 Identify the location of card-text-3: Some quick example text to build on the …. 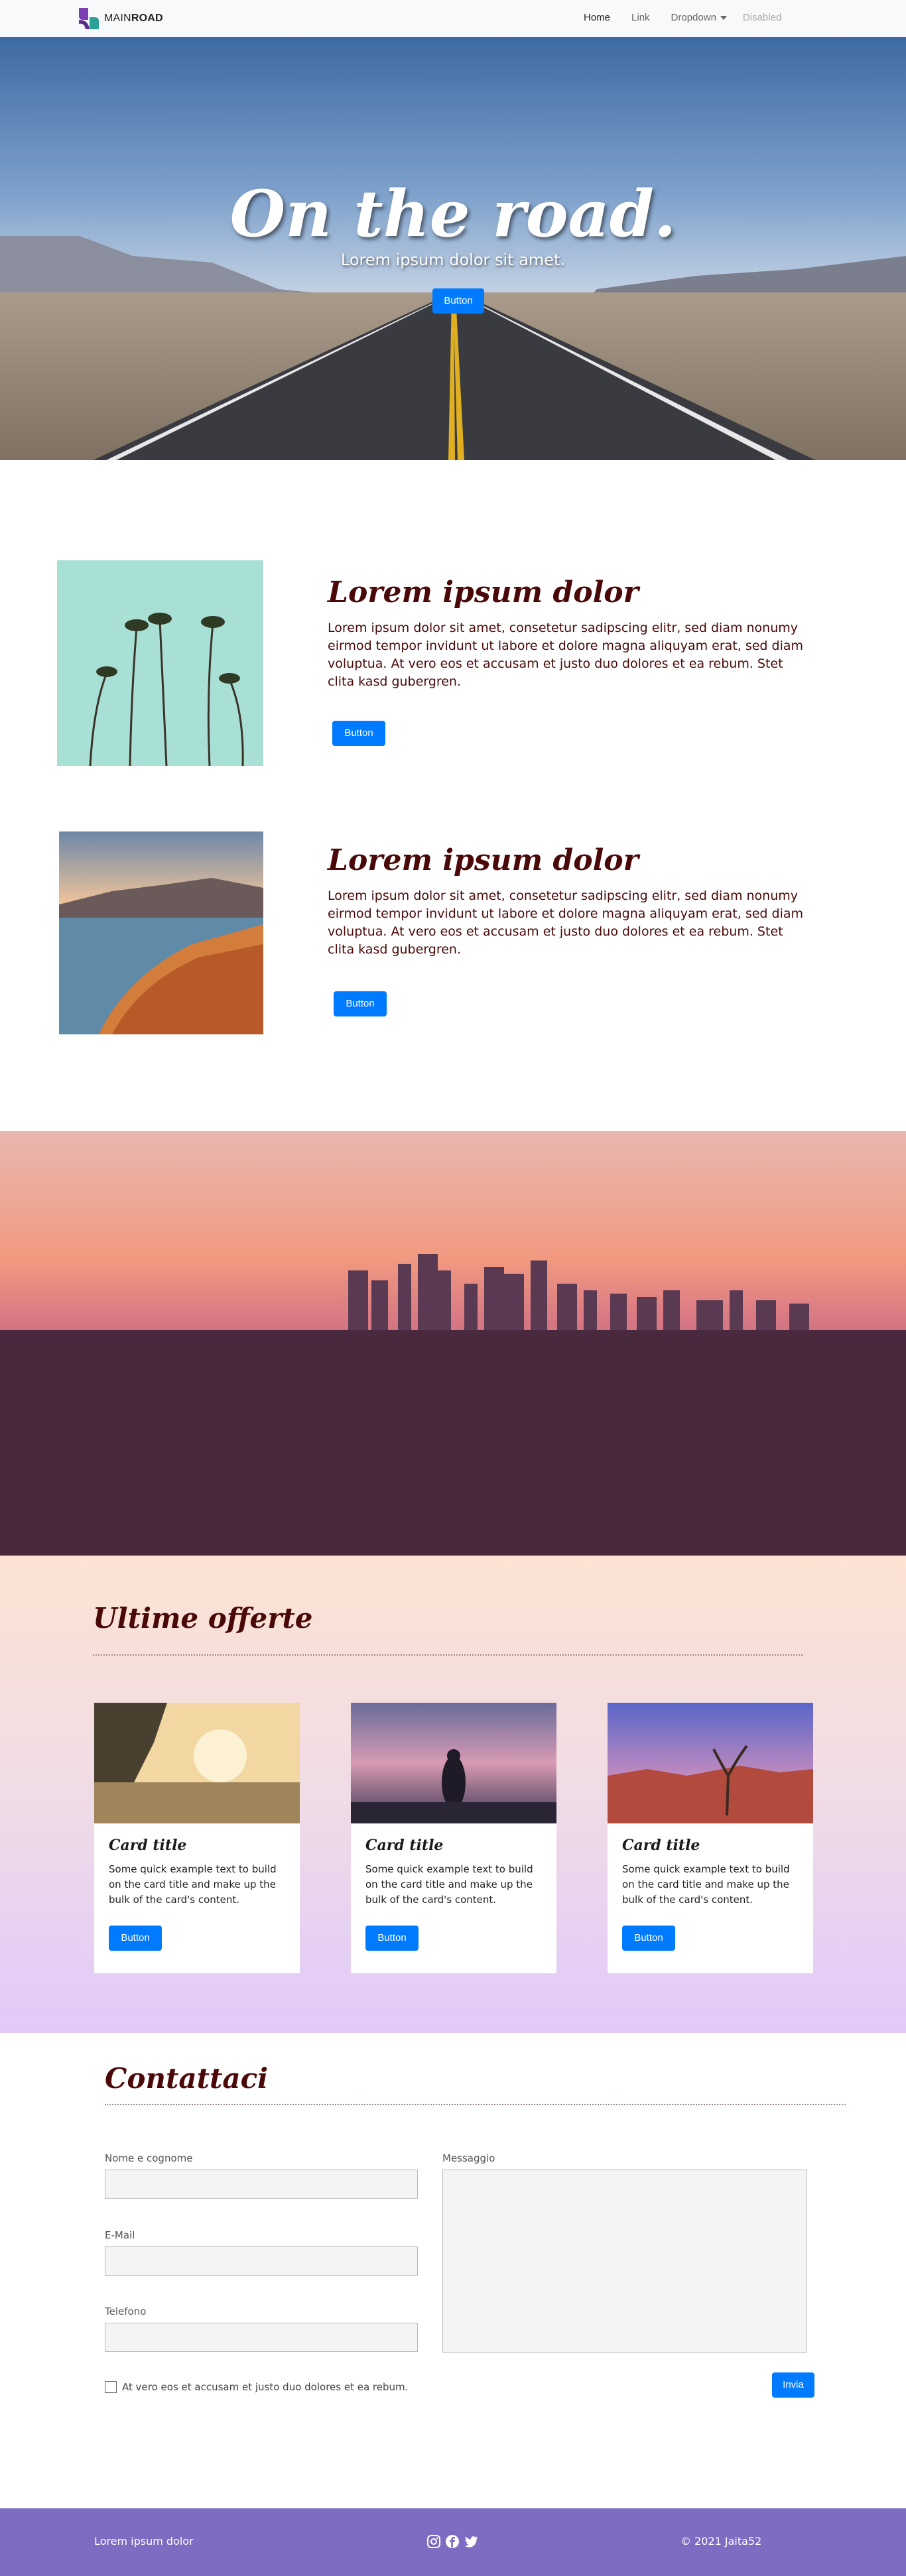
(706, 1884).